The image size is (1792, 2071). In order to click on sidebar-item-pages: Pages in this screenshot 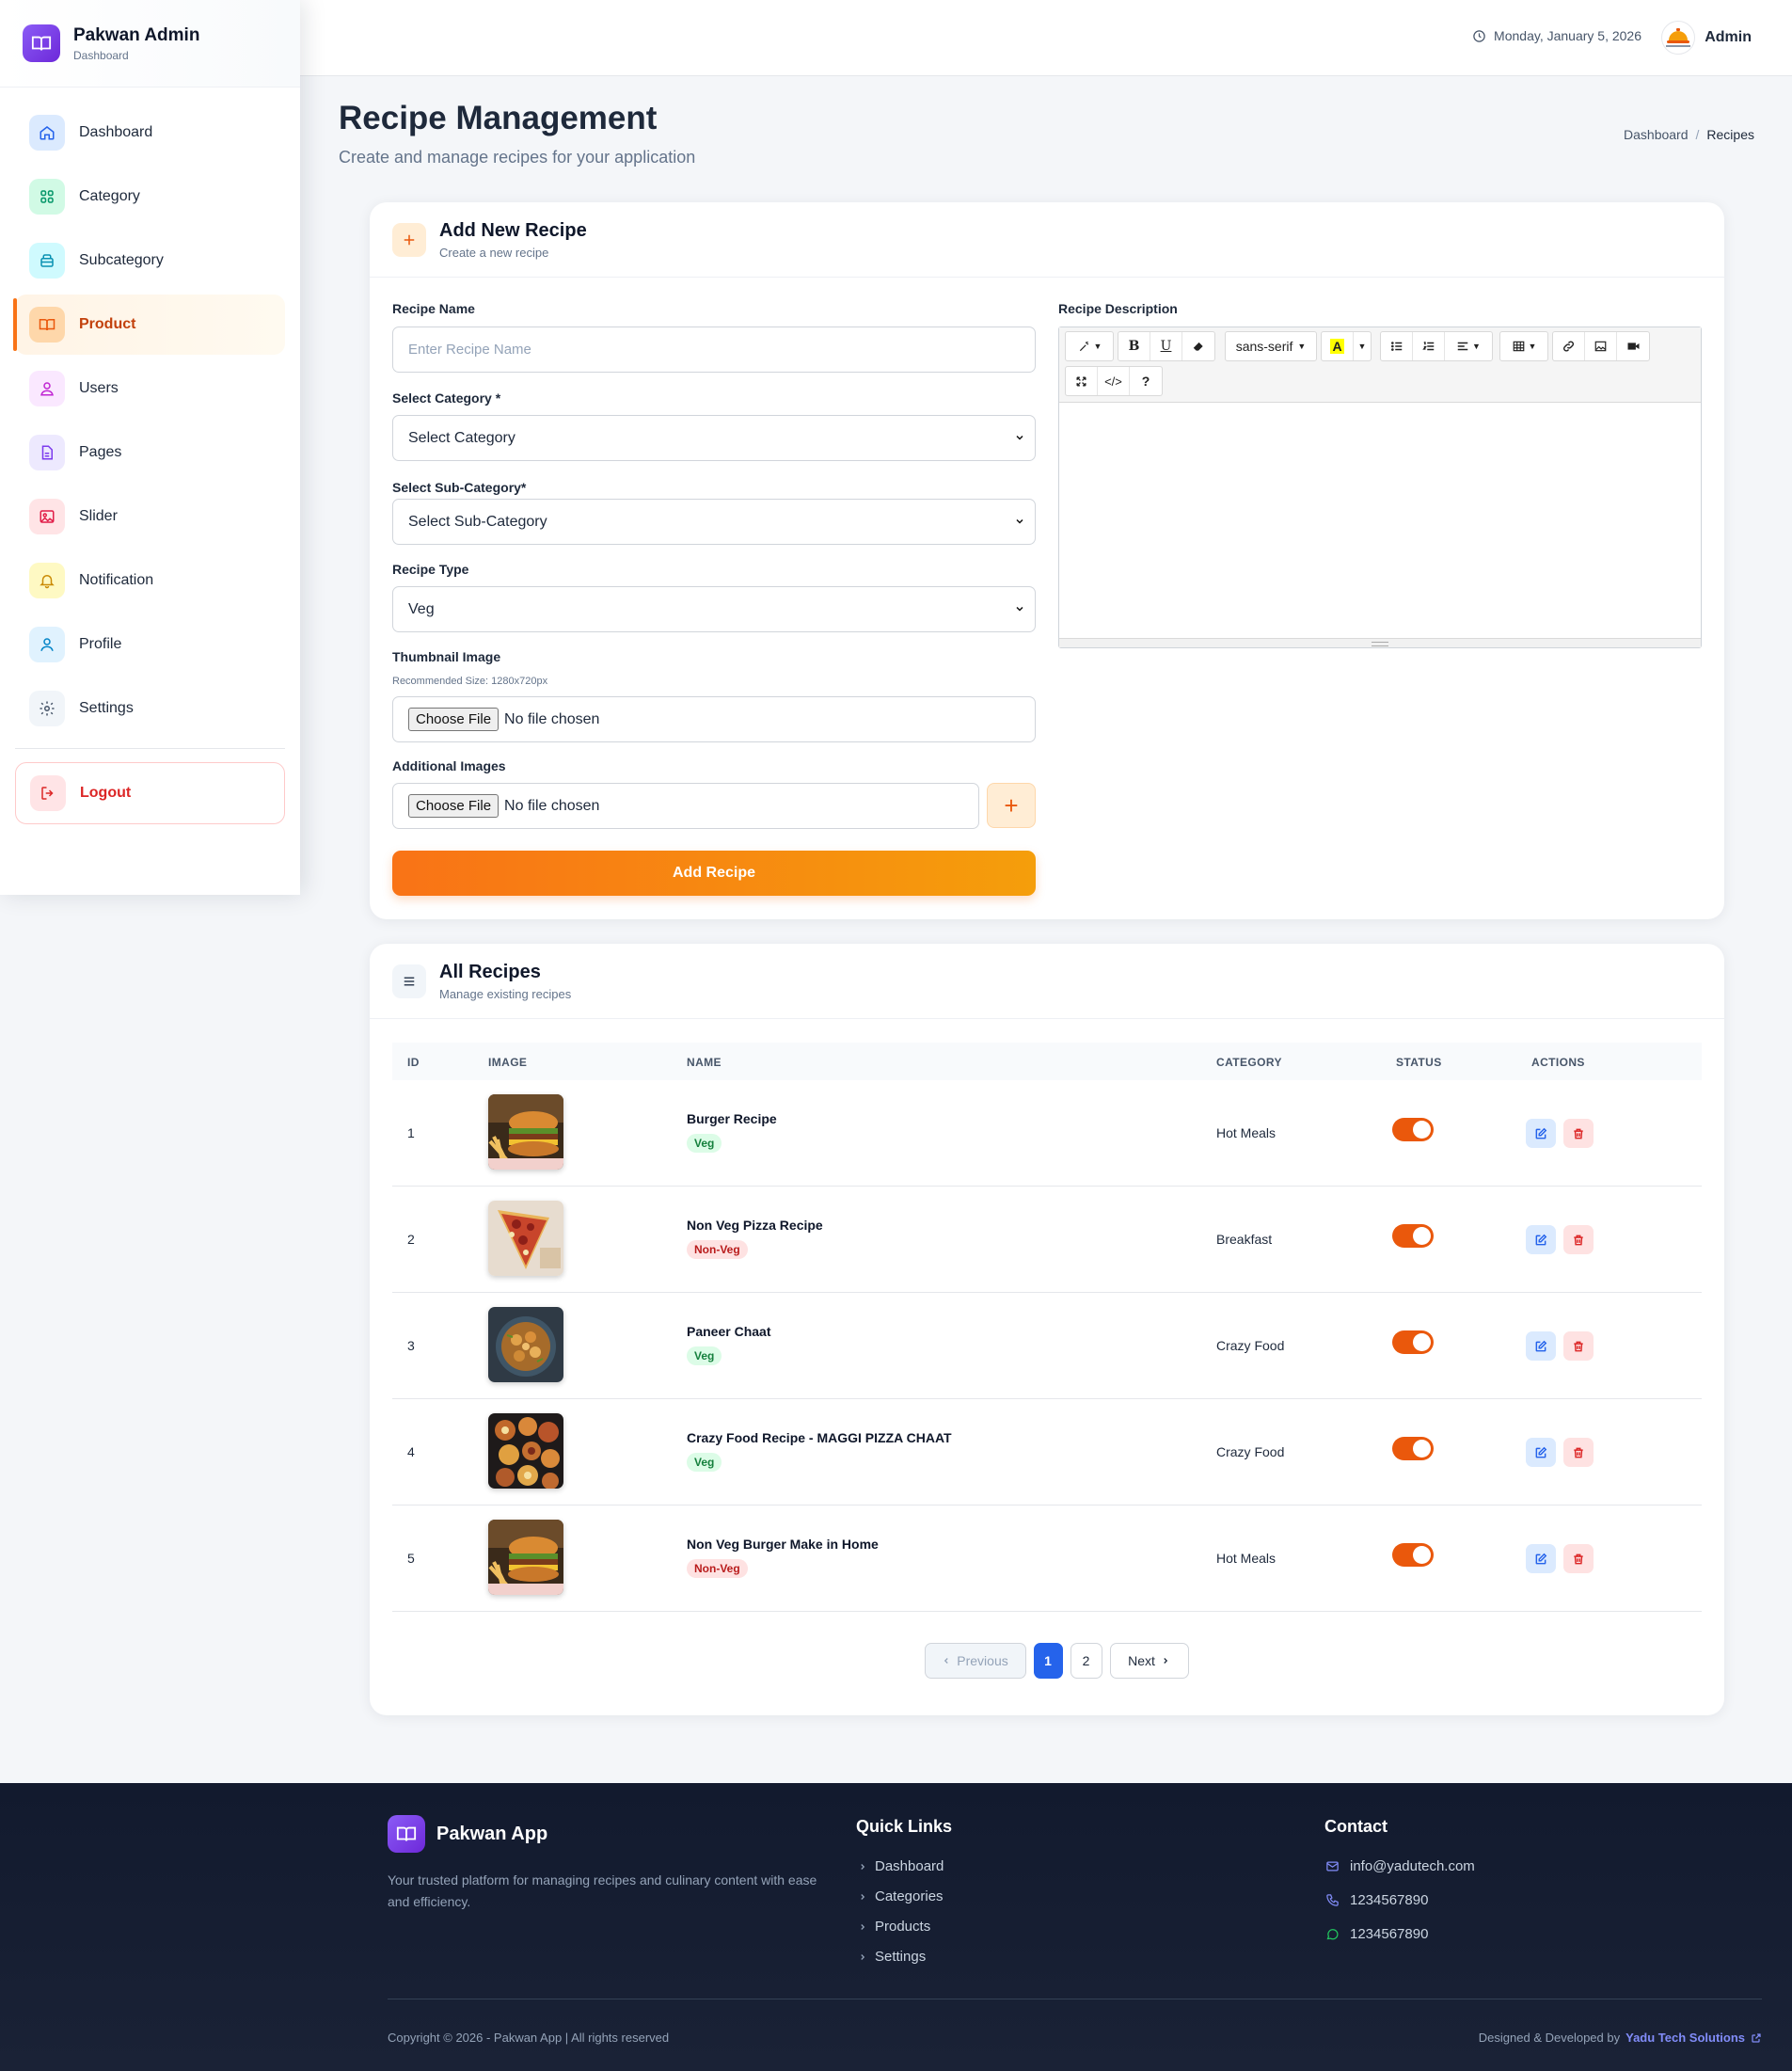, I will do `click(150, 453)`.